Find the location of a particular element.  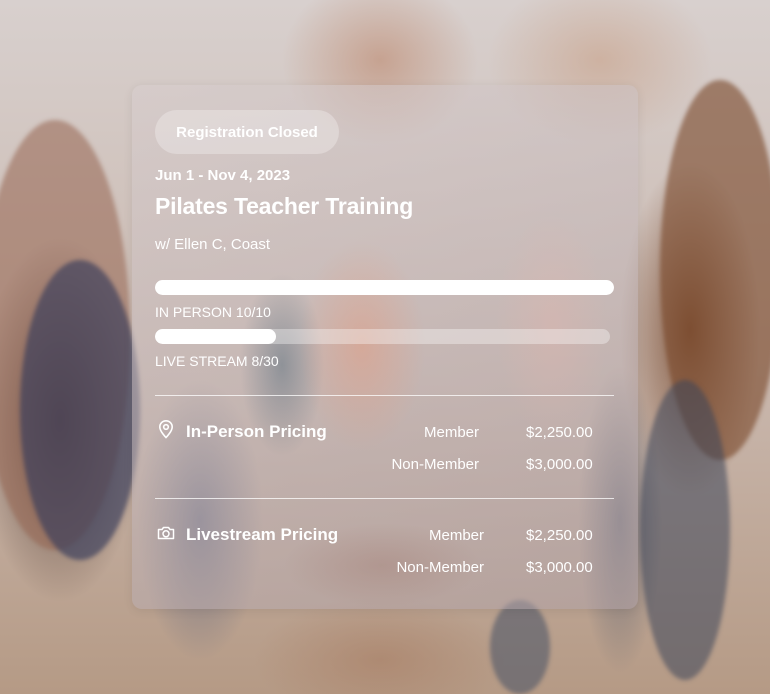

location-pin-icon is located at coordinates (166, 429).